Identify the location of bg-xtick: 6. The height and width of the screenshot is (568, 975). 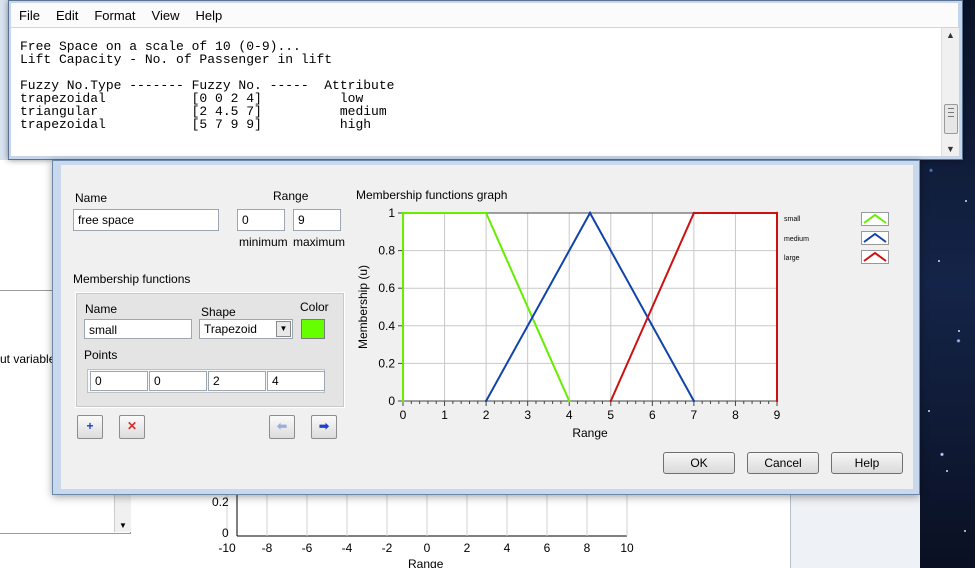
(547, 548).